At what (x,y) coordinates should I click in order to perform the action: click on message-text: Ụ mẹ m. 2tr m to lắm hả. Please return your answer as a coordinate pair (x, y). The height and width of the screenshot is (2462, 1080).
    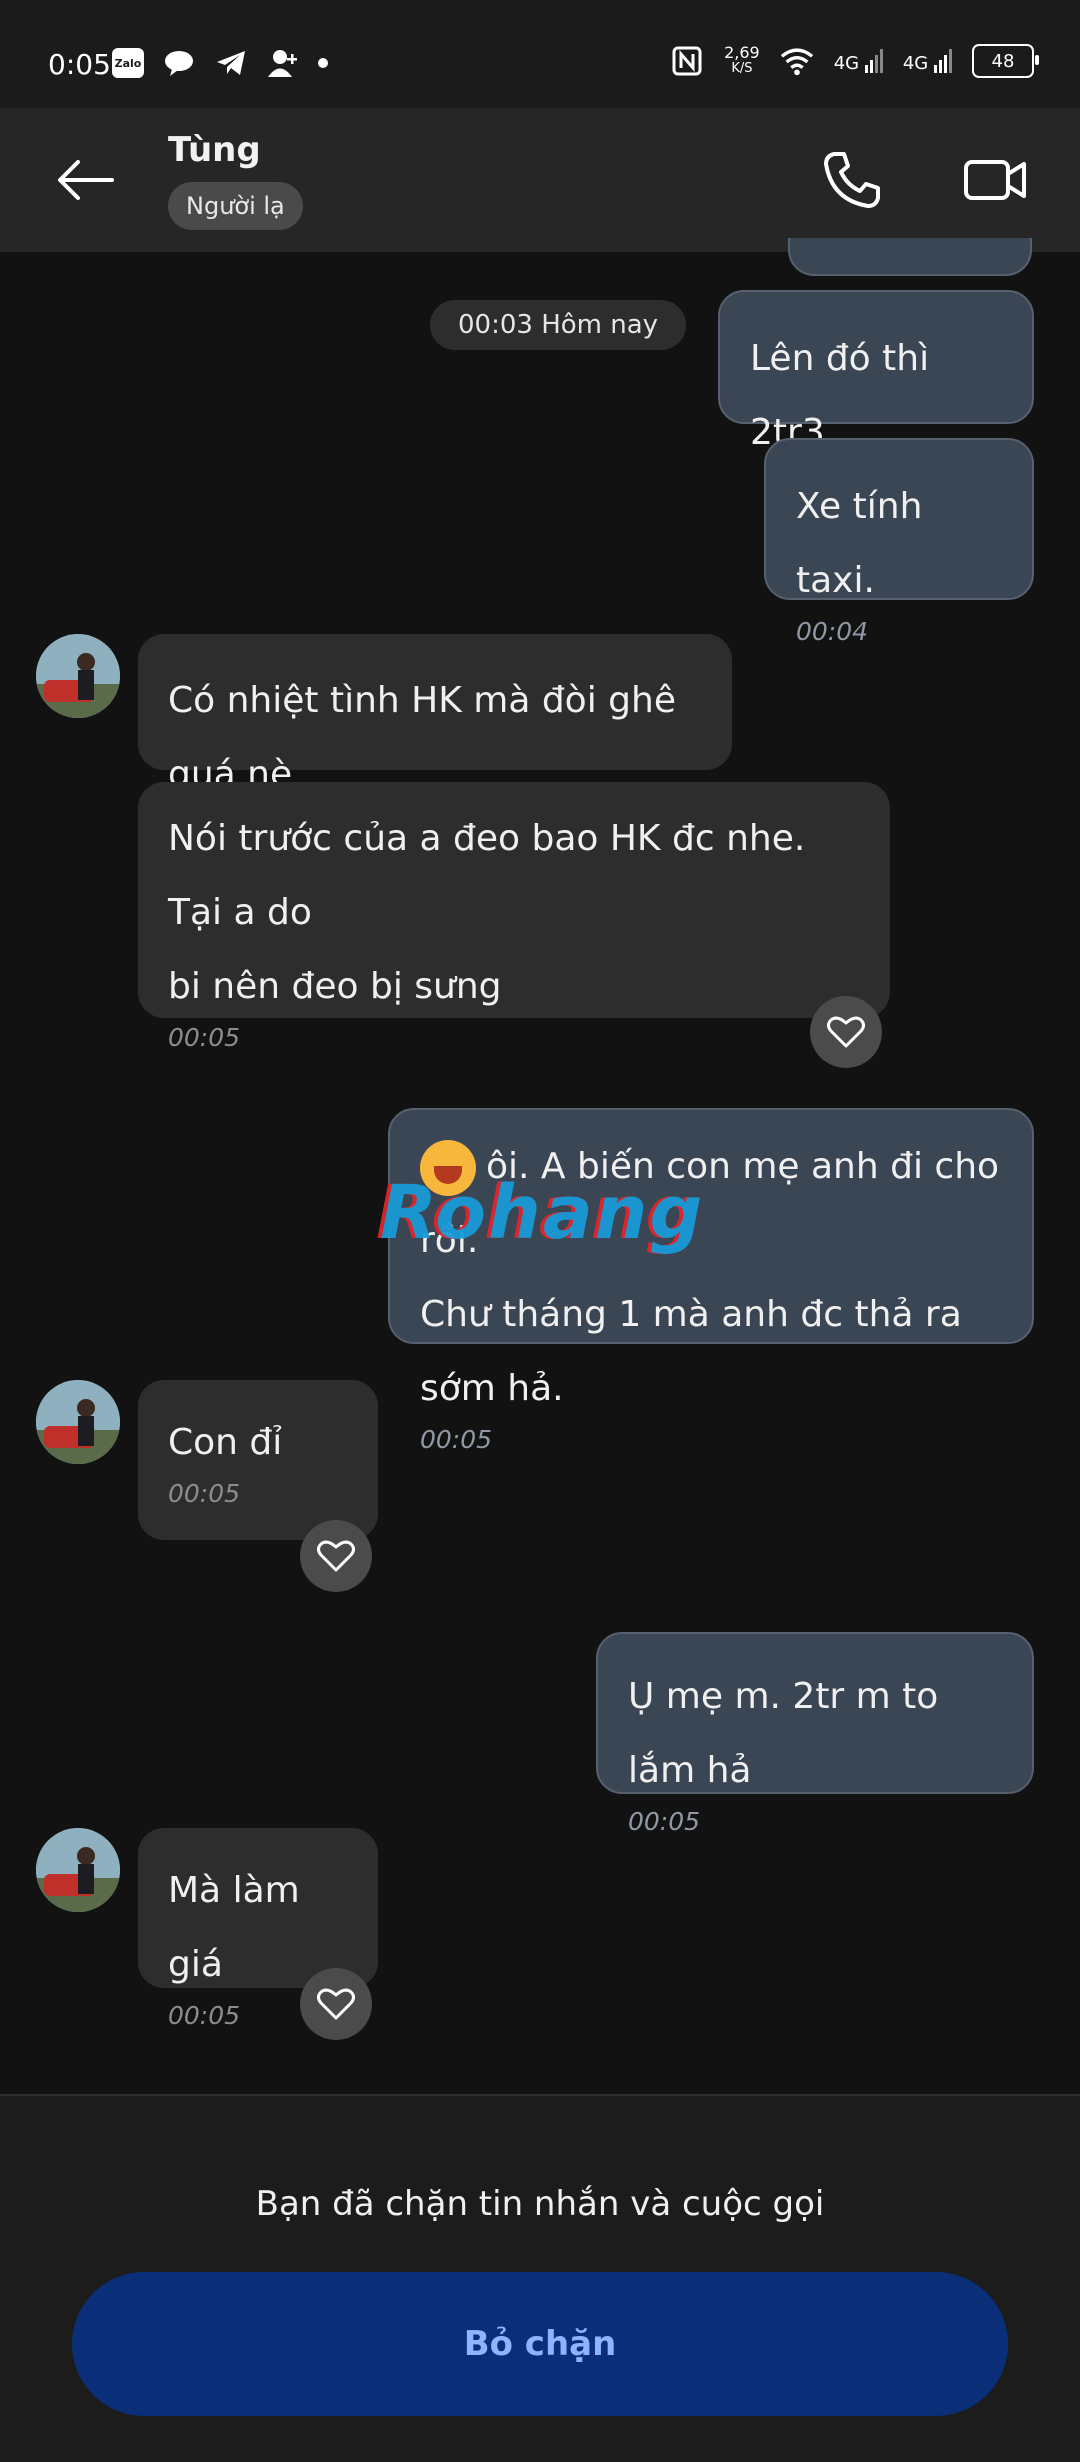
    Looking at the image, I should click on (783, 1733).